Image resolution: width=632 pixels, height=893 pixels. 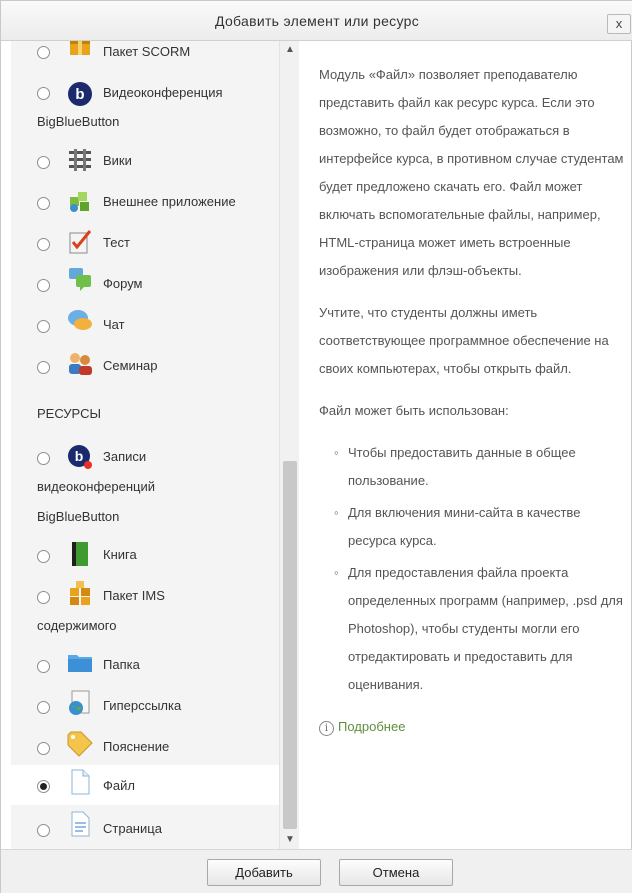 I want to click on option-label: Пакет SCORM, so click(x=147, y=51).